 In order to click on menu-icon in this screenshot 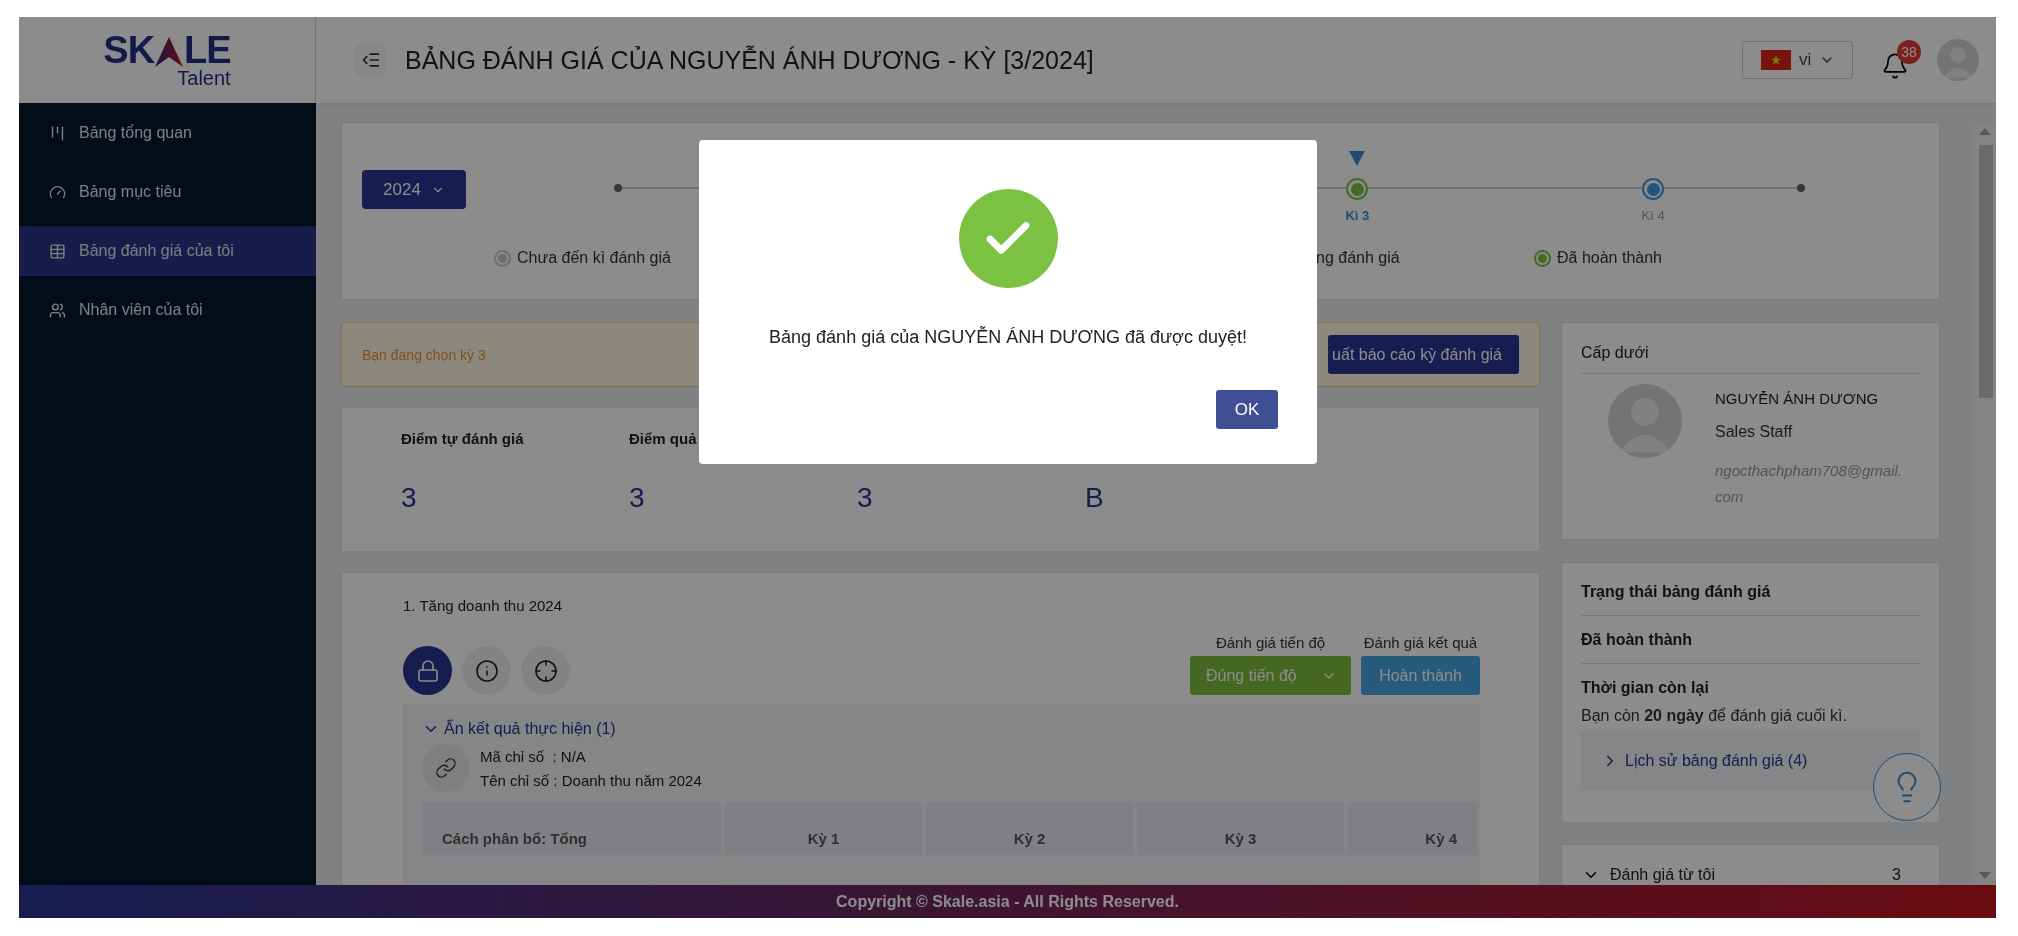, I will do `click(371, 60)`.